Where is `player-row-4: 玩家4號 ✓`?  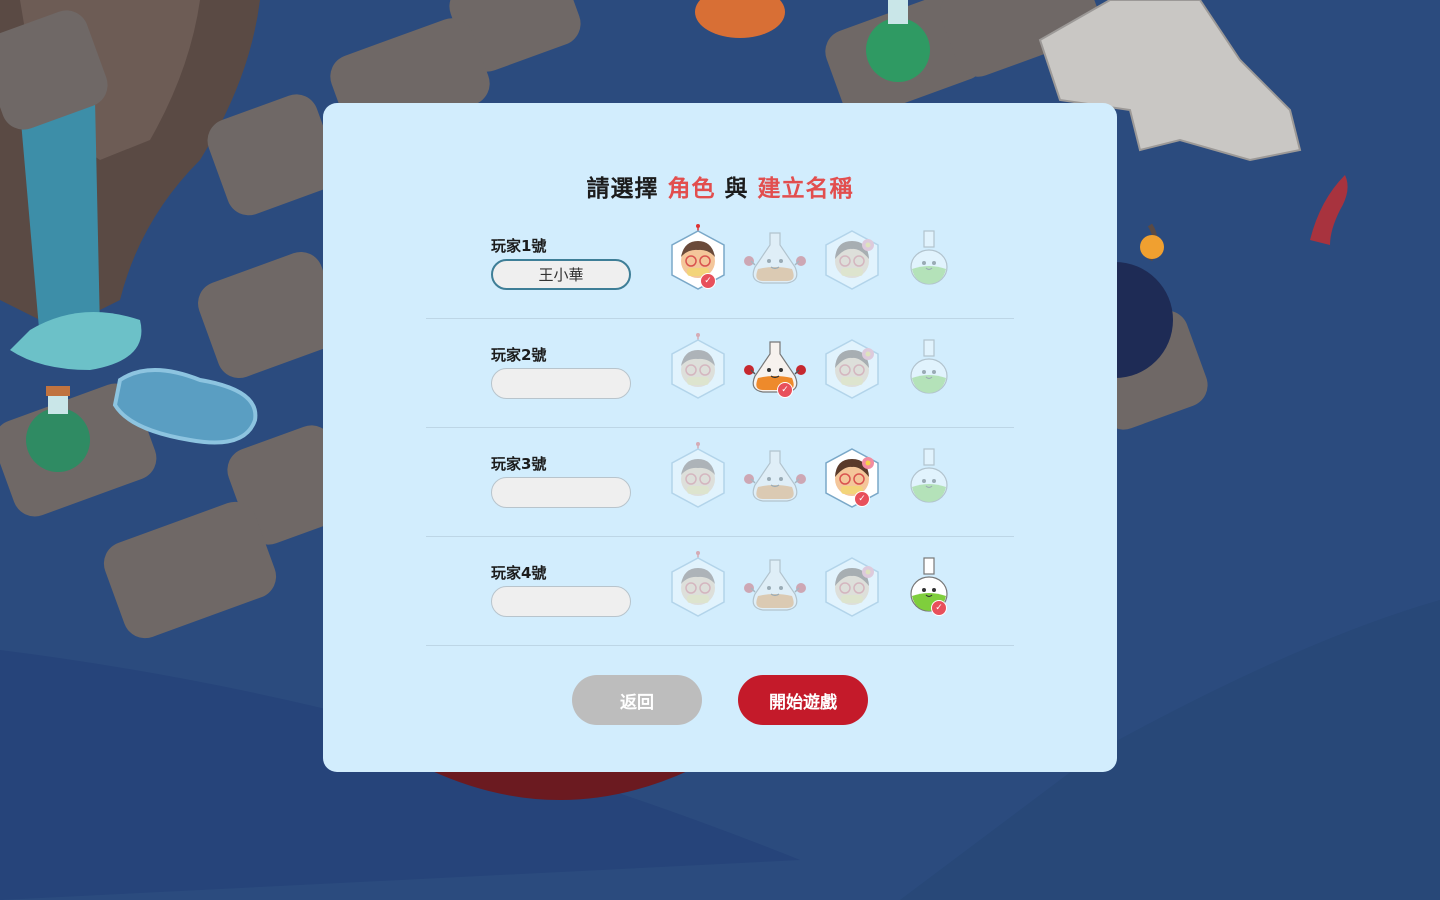 player-row-4: 玩家4號 ✓ is located at coordinates (720, 591).